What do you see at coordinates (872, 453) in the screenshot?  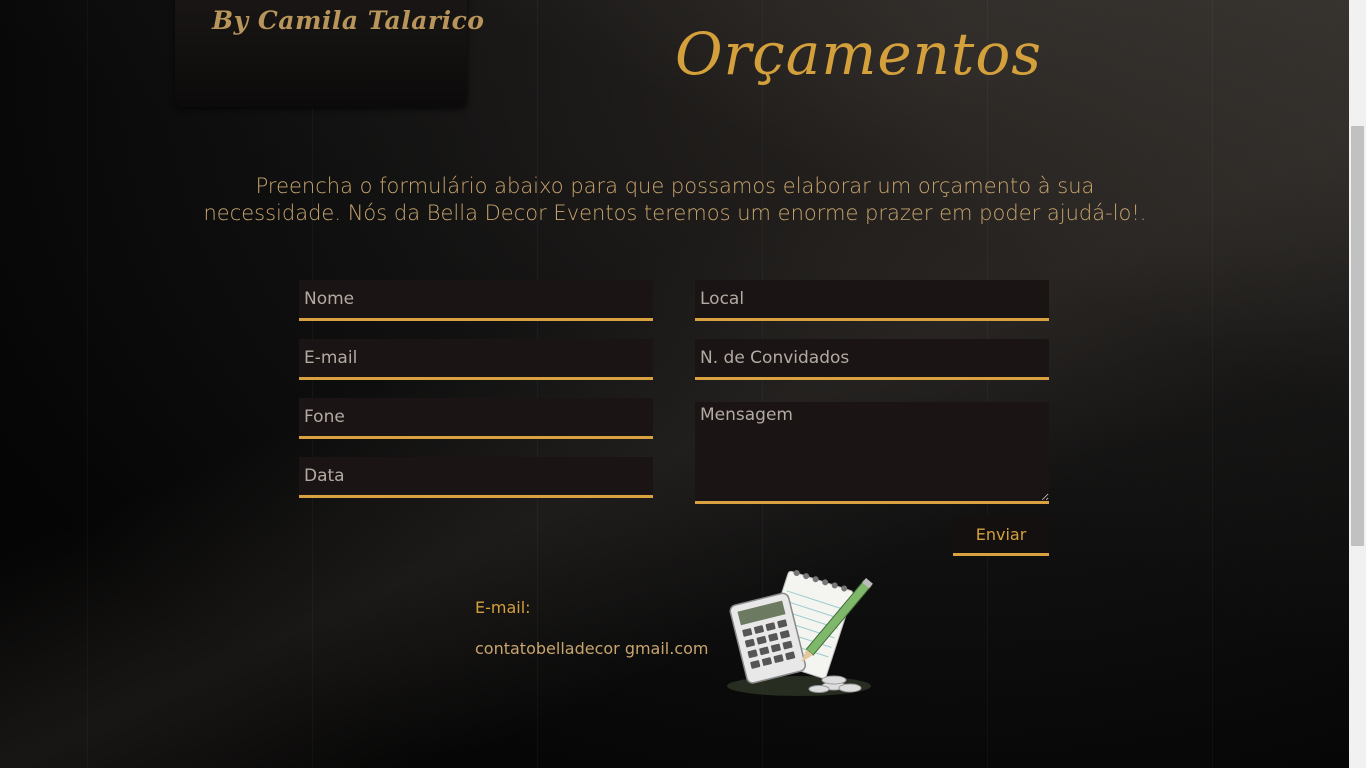 I see `message-field` at bounding box center [872, 453].